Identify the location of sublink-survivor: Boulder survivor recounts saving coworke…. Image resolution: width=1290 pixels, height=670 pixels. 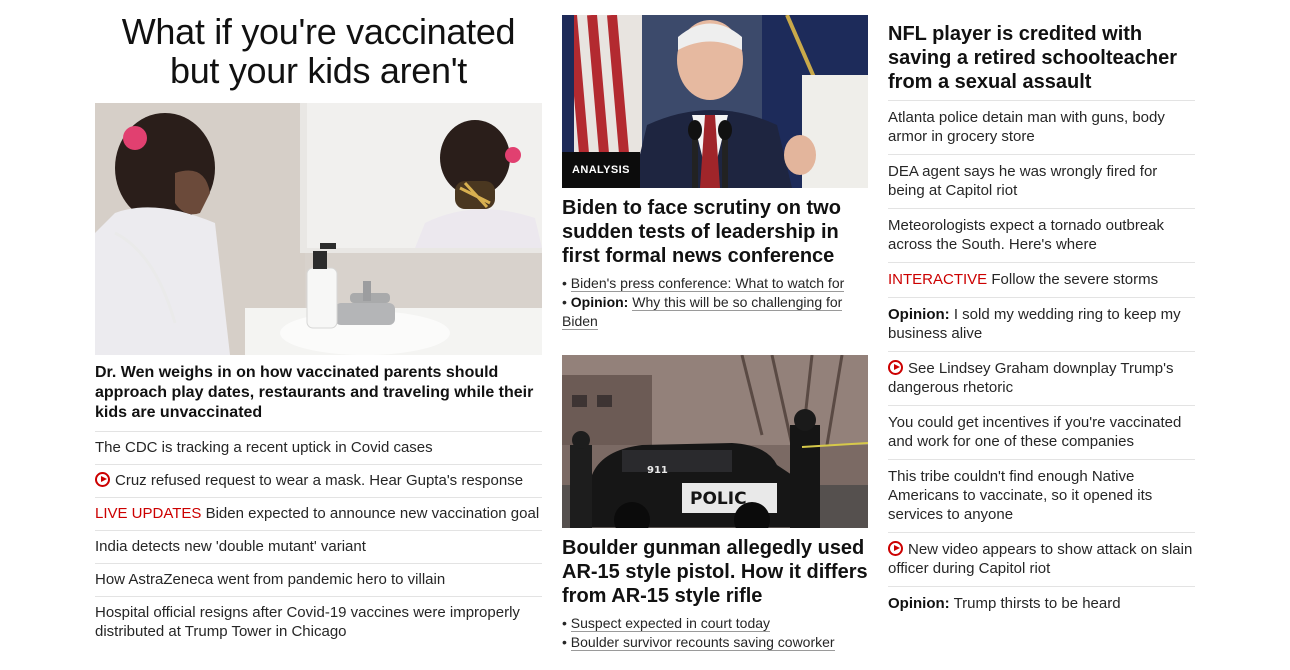
(702, 642).